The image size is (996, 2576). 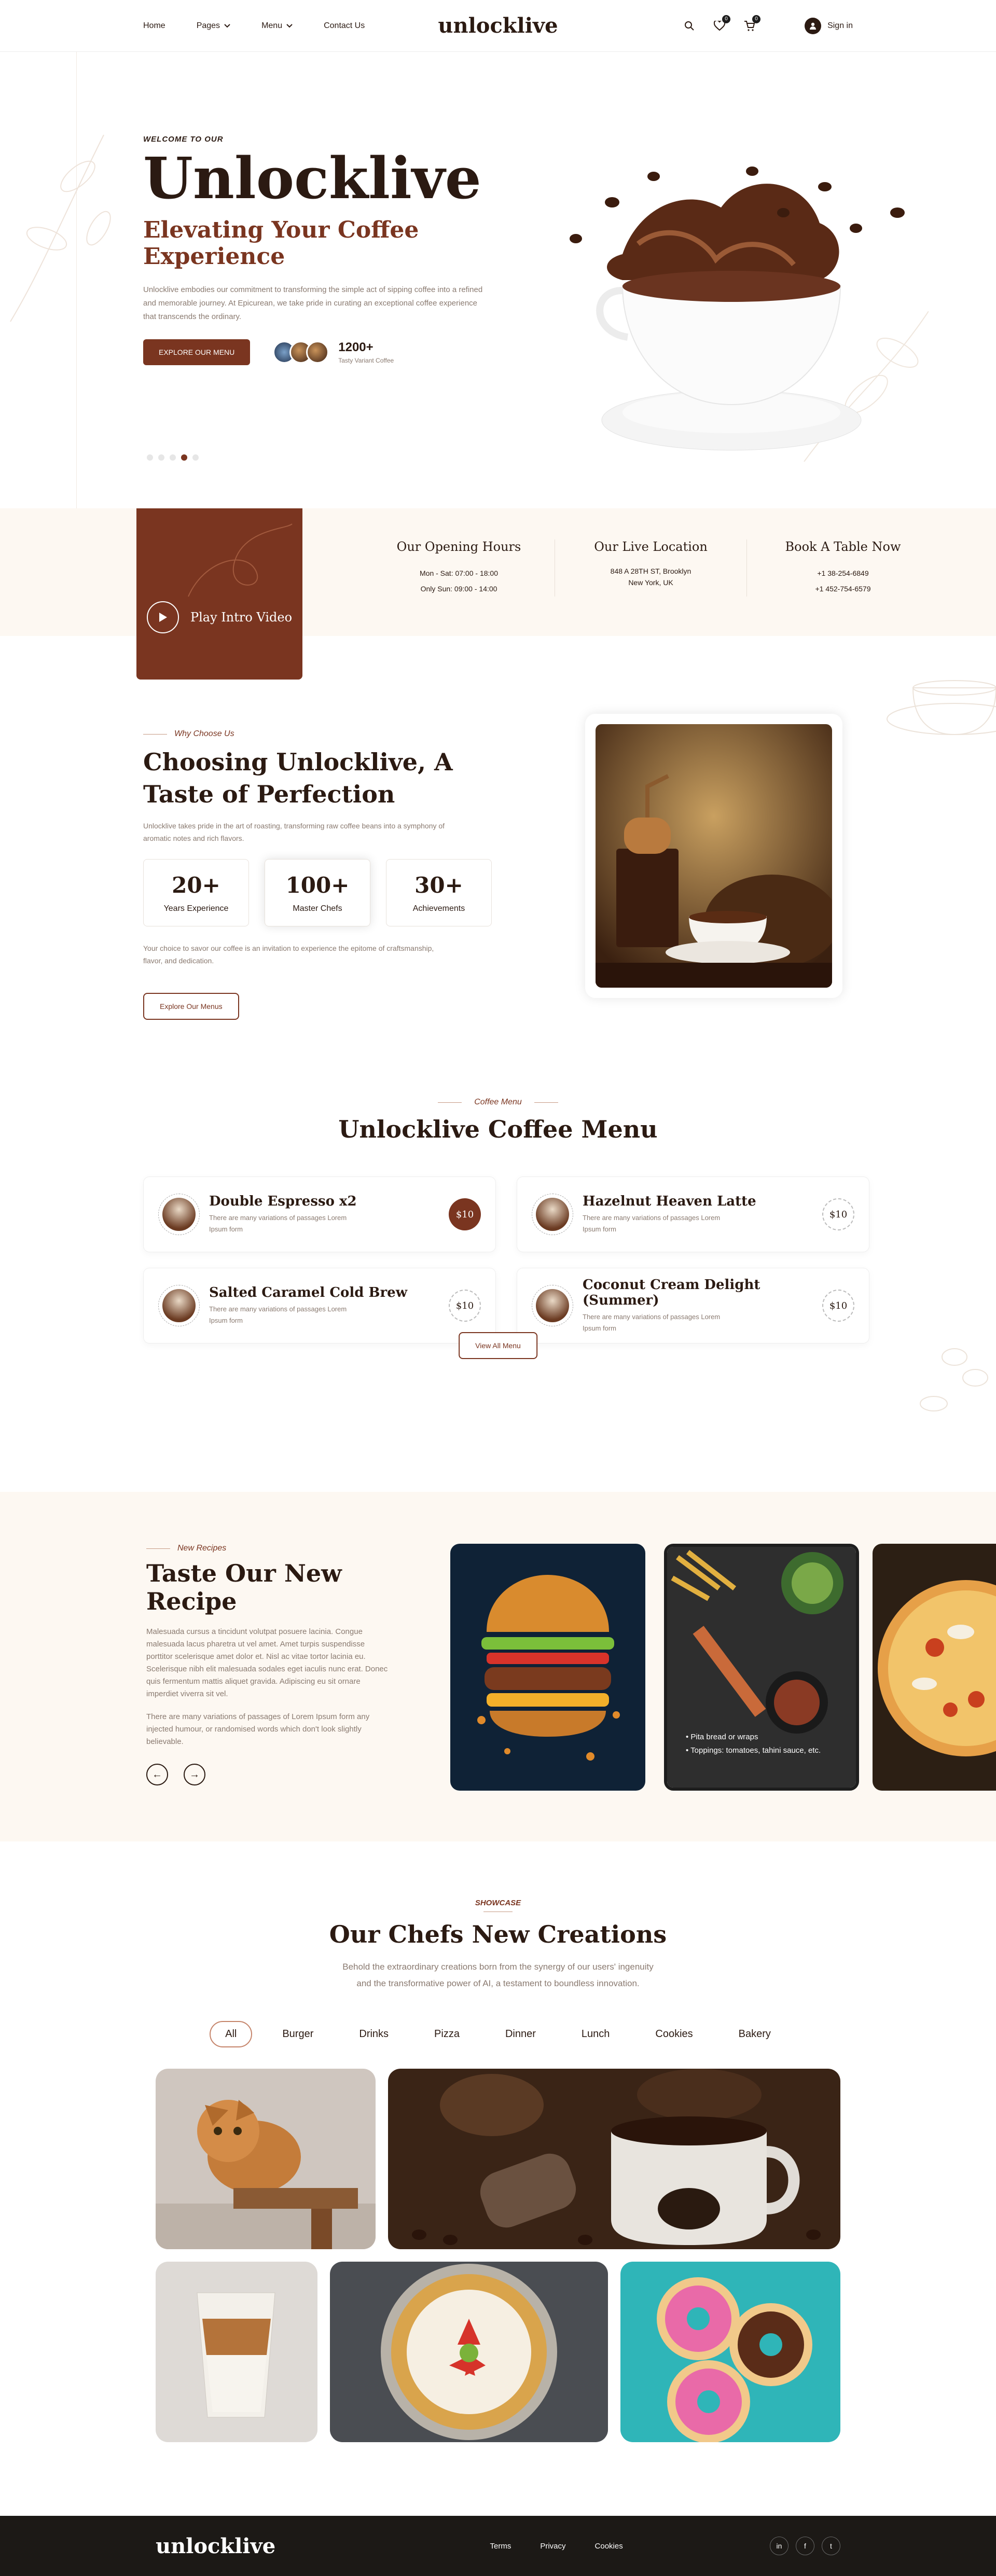 I want to click on filter-lunch: Lunch, so click(x=596, y=2034).